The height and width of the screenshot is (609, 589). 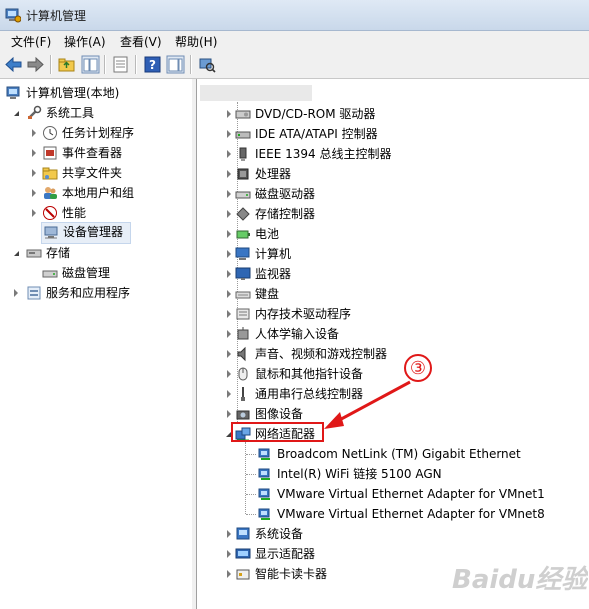 I want to click on show-hide-tree-icon, so click(x=90, y=64).